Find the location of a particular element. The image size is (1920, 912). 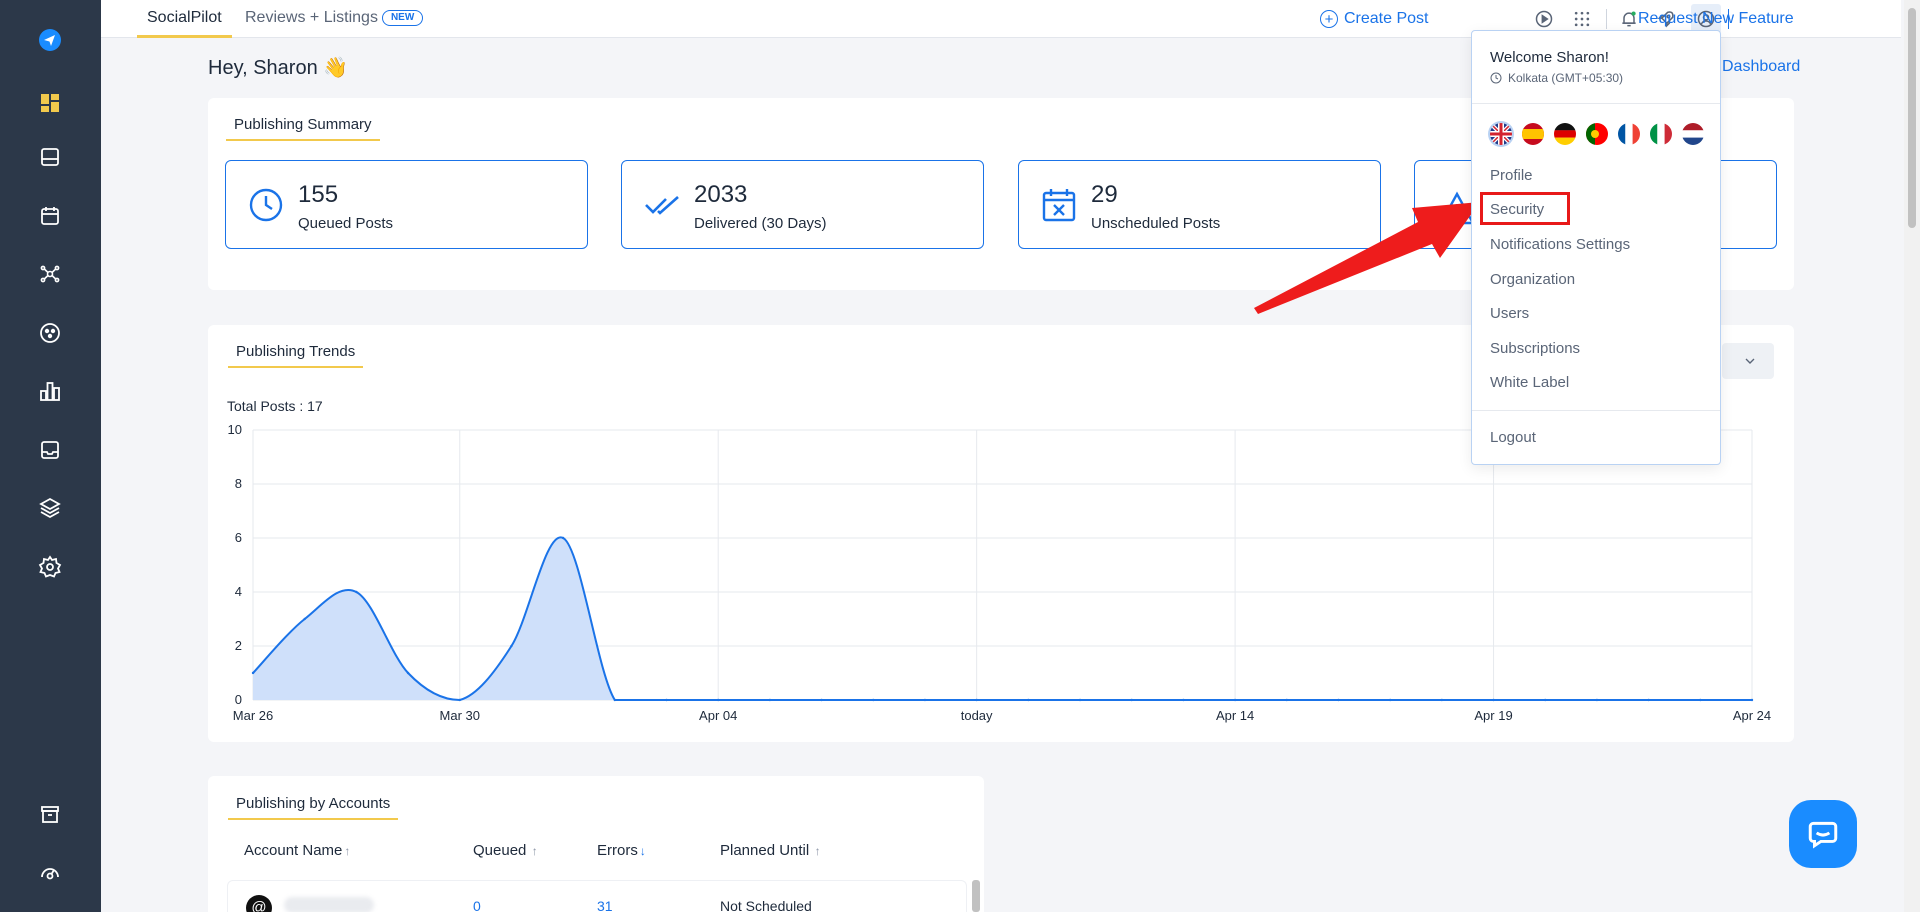

flag-en-icon is located at coordinates (1501, 134).